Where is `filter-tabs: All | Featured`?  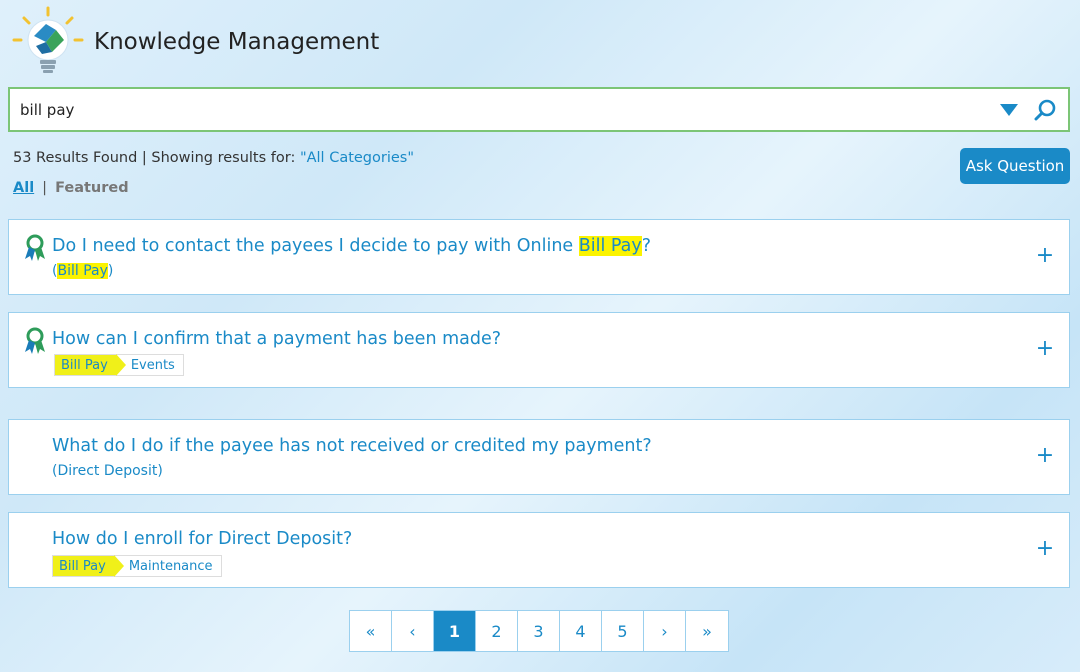 filter-tabs: All | Featured is located at coordinates (71, 188).